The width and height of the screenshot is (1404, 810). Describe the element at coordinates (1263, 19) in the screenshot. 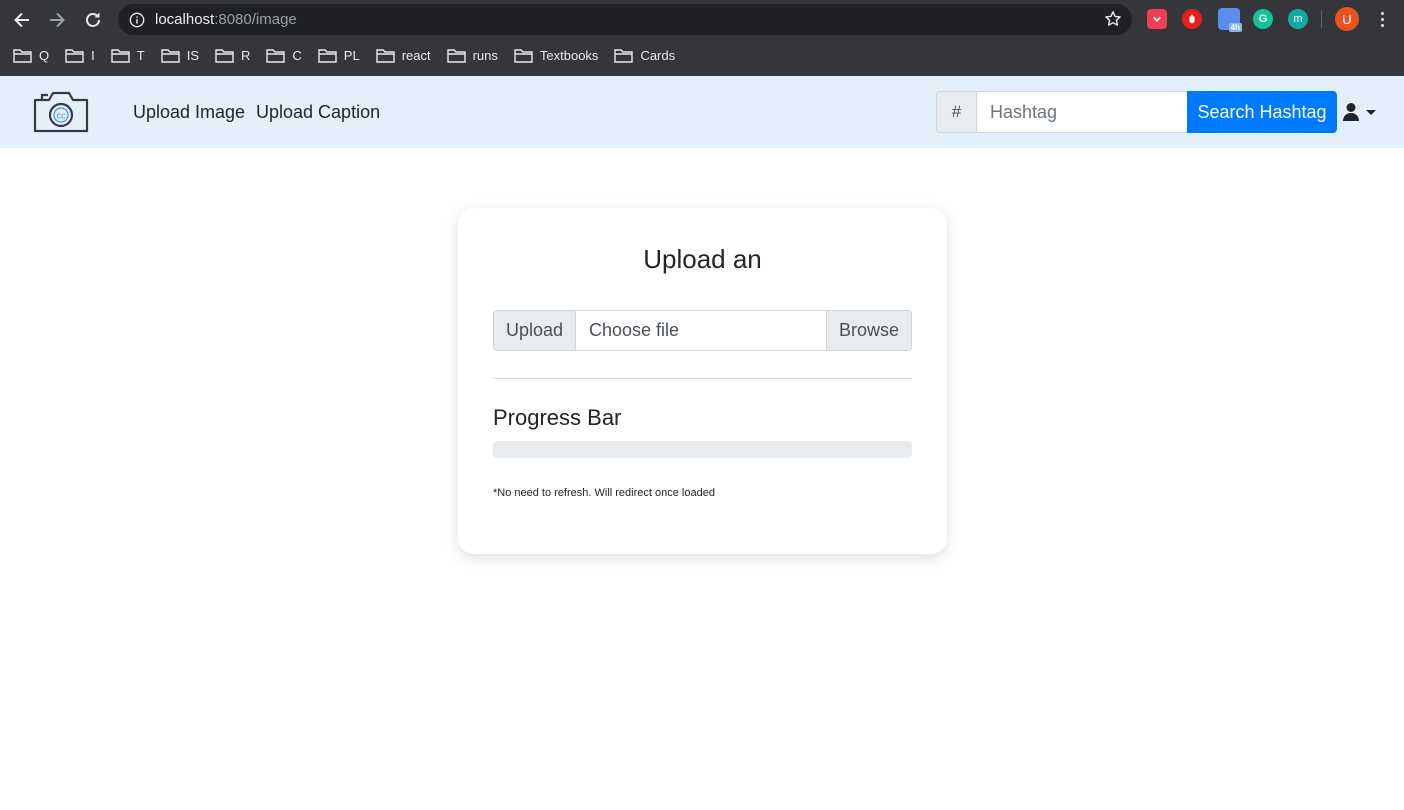

I see `grammarly-extension-icon: G` at that location.